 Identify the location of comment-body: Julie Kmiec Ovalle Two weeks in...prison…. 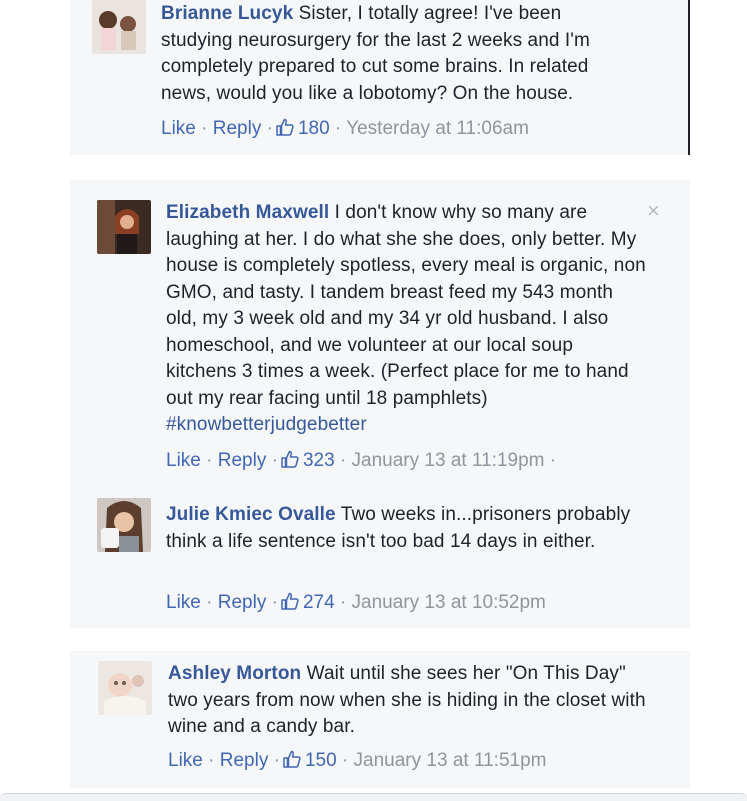
(403, 528).